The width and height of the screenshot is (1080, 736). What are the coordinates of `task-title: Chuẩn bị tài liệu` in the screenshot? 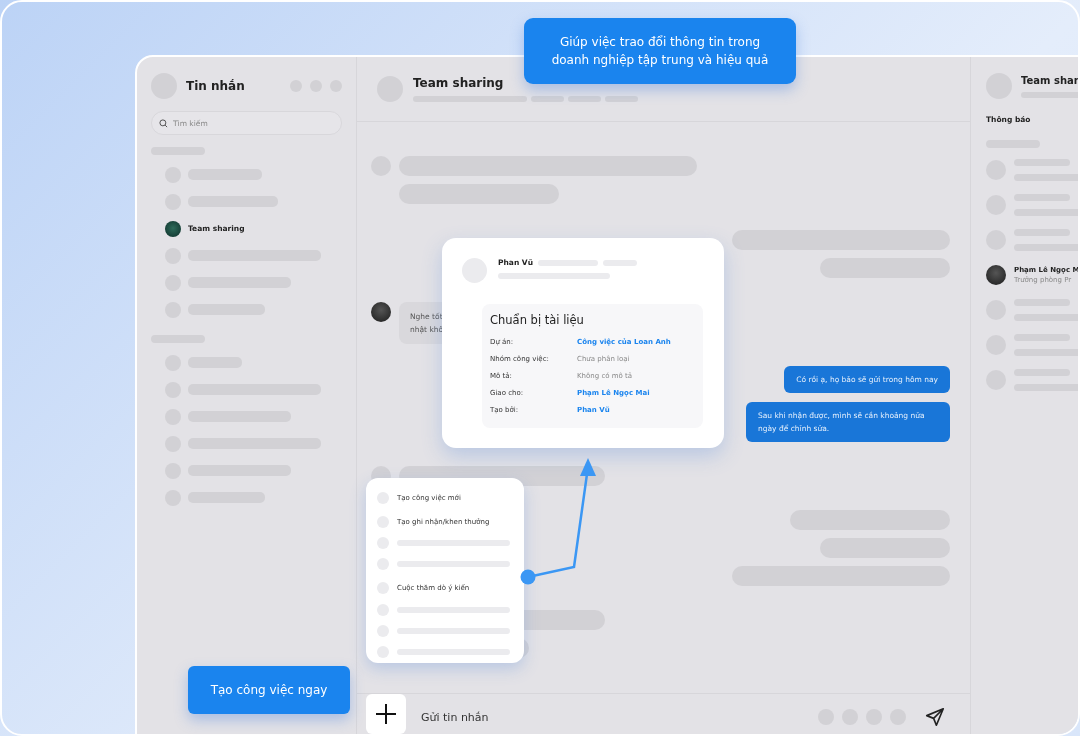 It's located at (537, 320).